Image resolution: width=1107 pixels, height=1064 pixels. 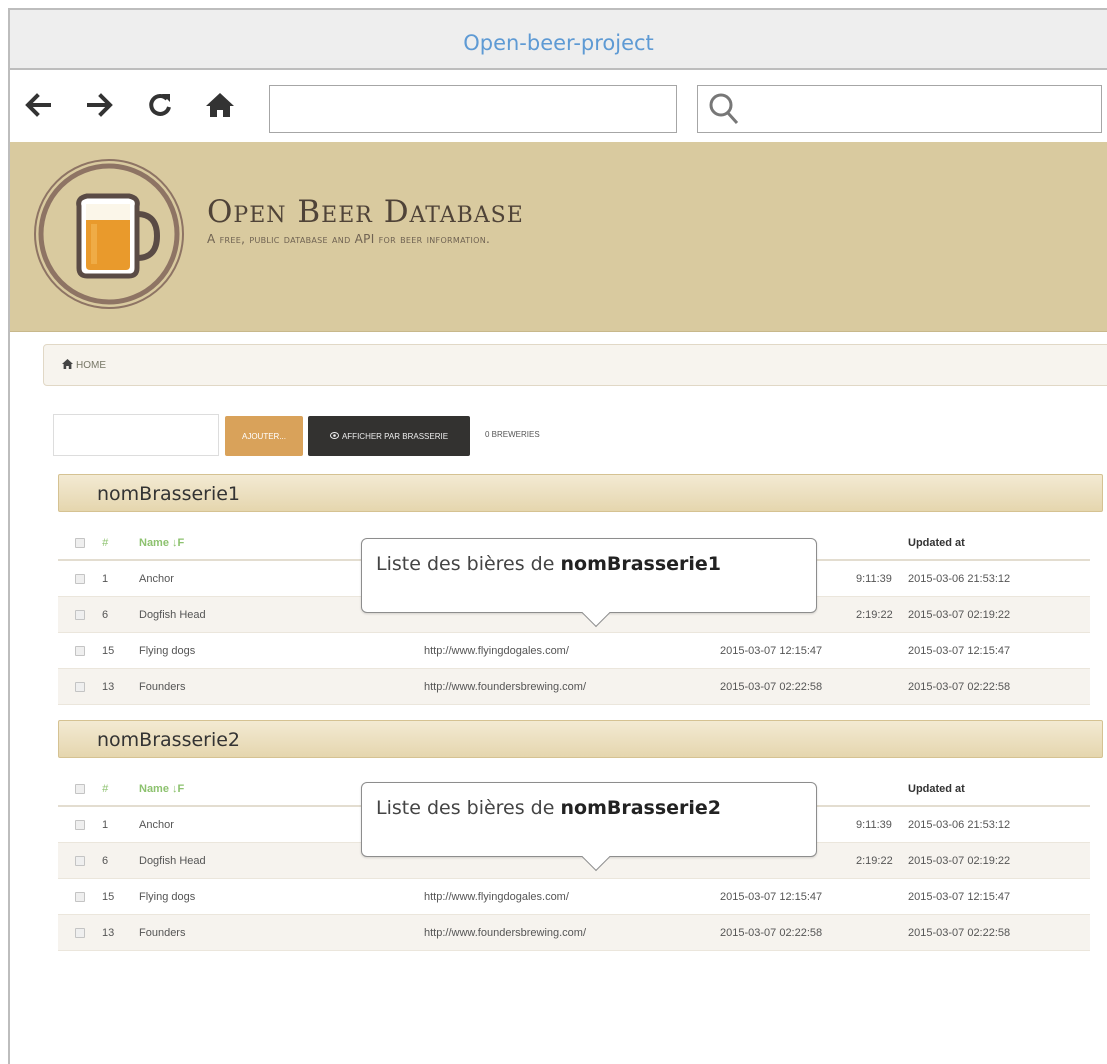 I want to click on show-by-brewery-label: AFFICHER PAR BRASSERIE, so click(x=395, y=436).